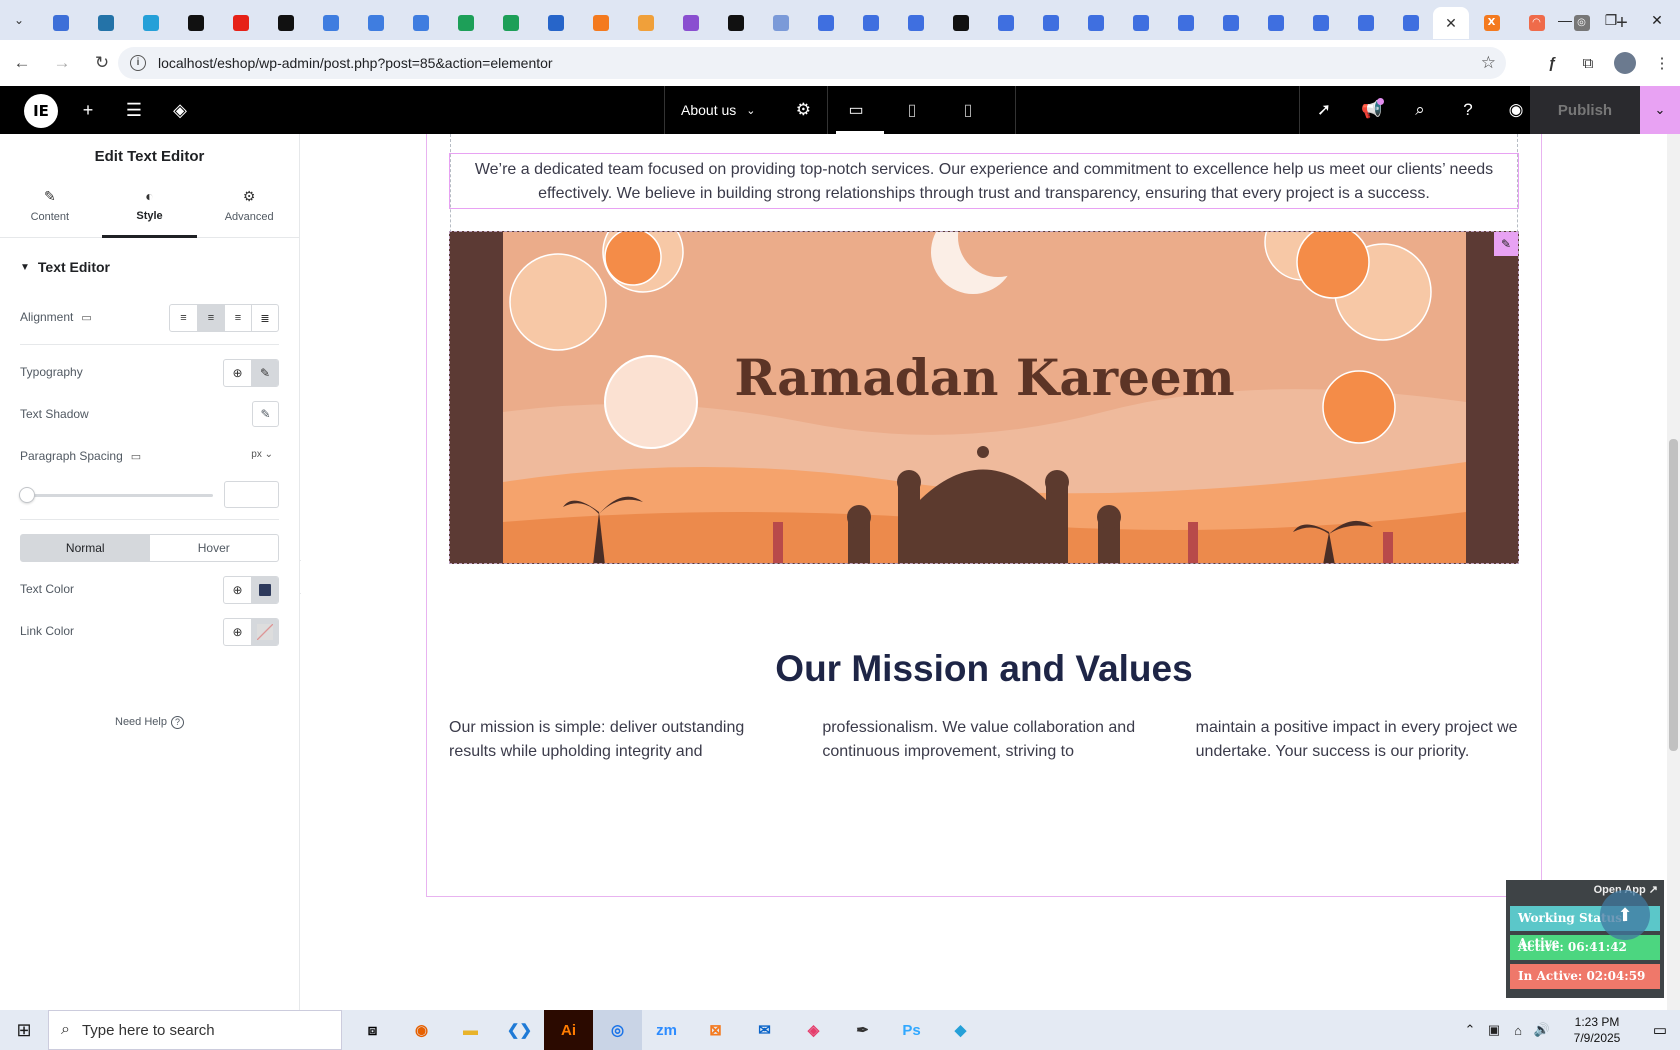  I want to click on app-icon: ◆, so click(960, 1030).